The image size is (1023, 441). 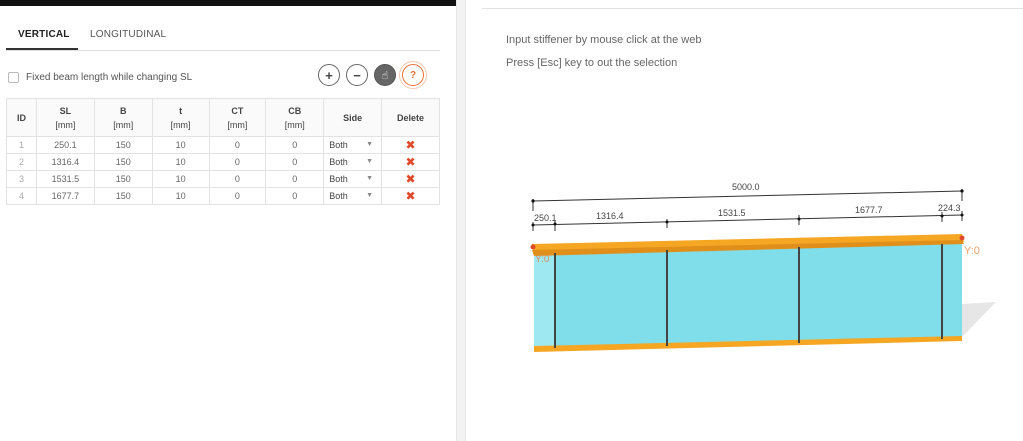 I want to click on cell-sl: 1316.4, so click(x=65, y=162).